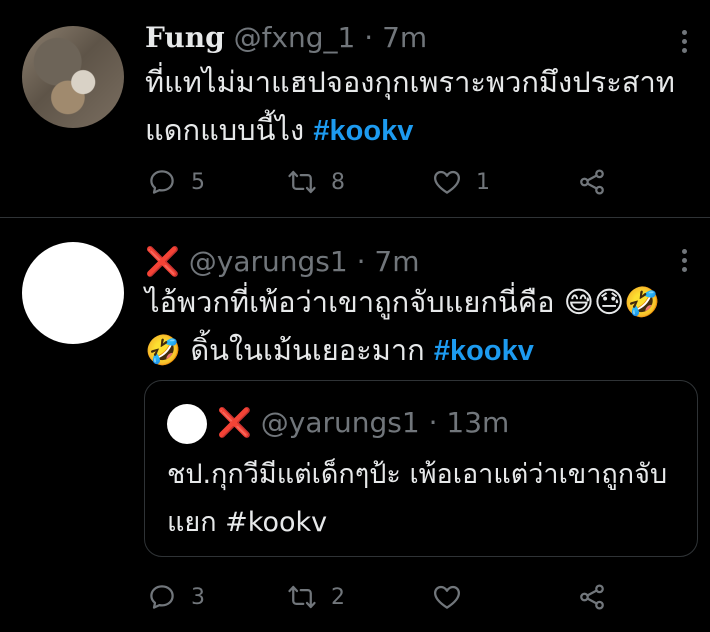 This screenshot has width=710, height=632. I want to click on quoted-handle: @yarungs1, so click(340, 422).